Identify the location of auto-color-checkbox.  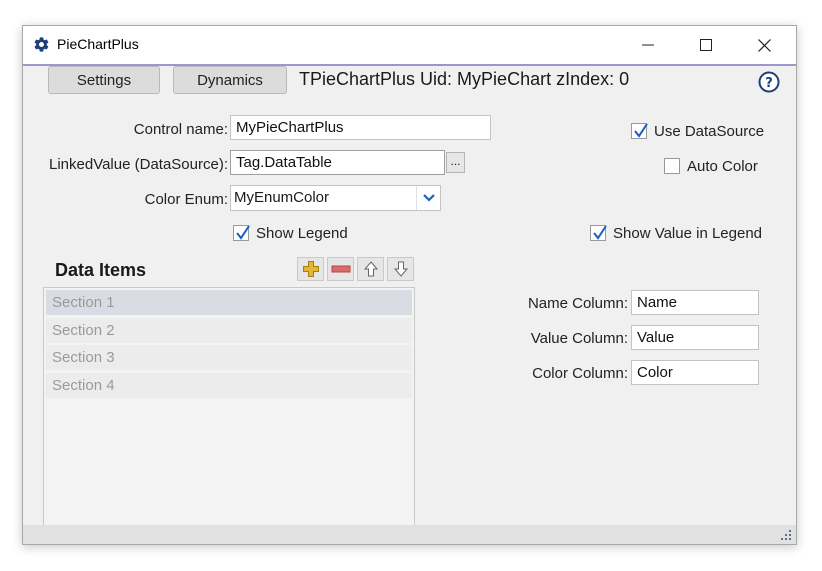
(672, 166).